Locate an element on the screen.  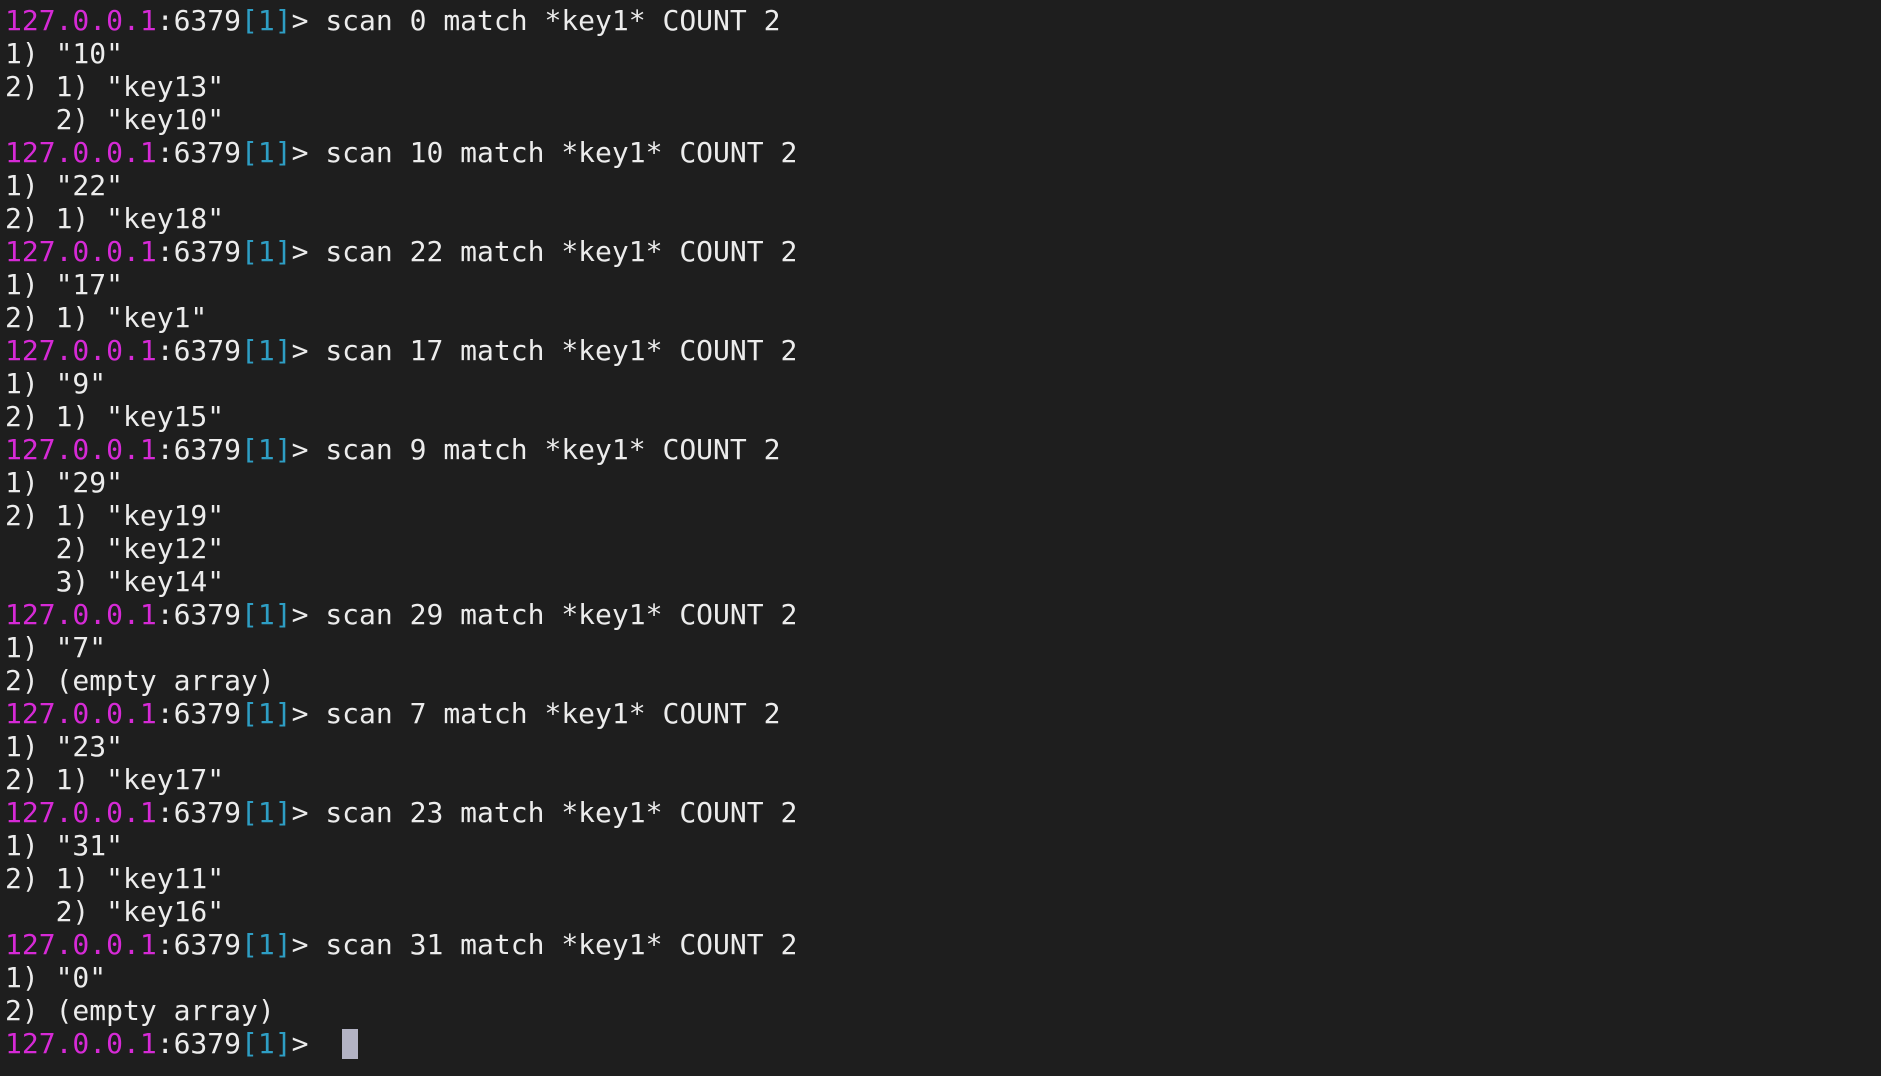
command-text: scan 7 match *key1* COUNT 2 is located at coordinates (553, 713).